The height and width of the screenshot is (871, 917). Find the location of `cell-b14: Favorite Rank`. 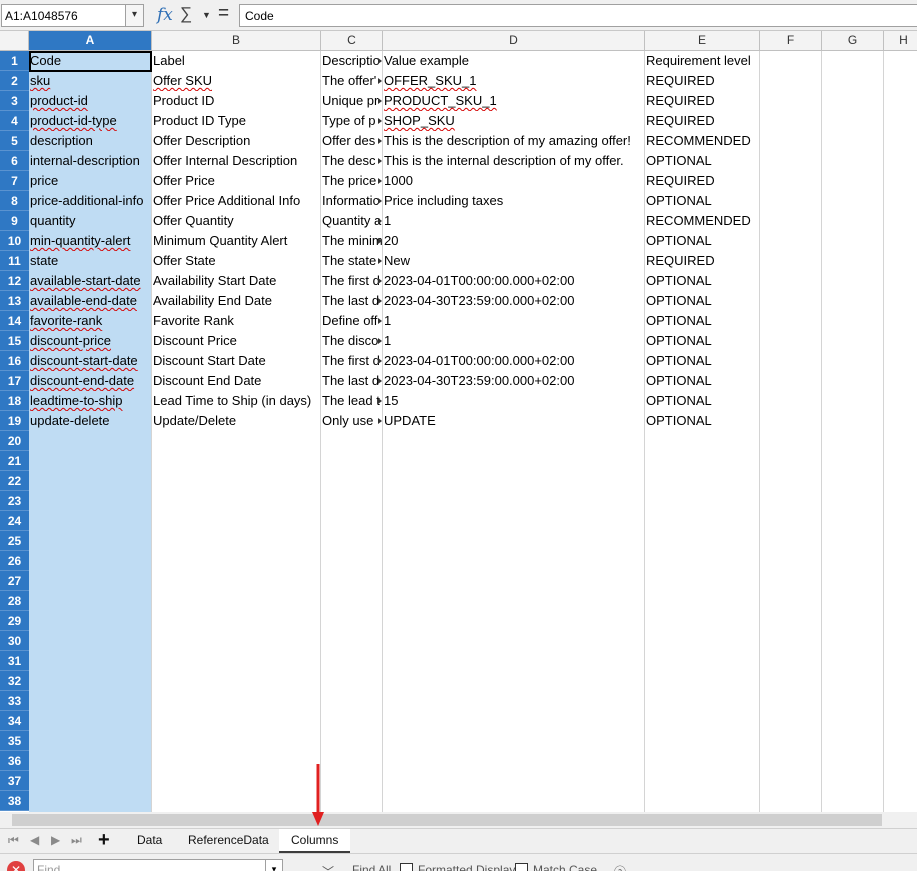

cell-b14: Favorite Rank is located at coordinates (236, 321).